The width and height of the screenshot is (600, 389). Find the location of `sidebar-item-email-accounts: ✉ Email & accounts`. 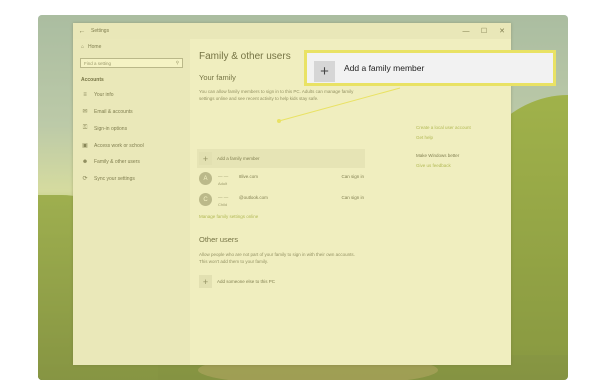

sidebar-item-email-accounts: ✉ Email & accounts is located at coordinates (131, 111).